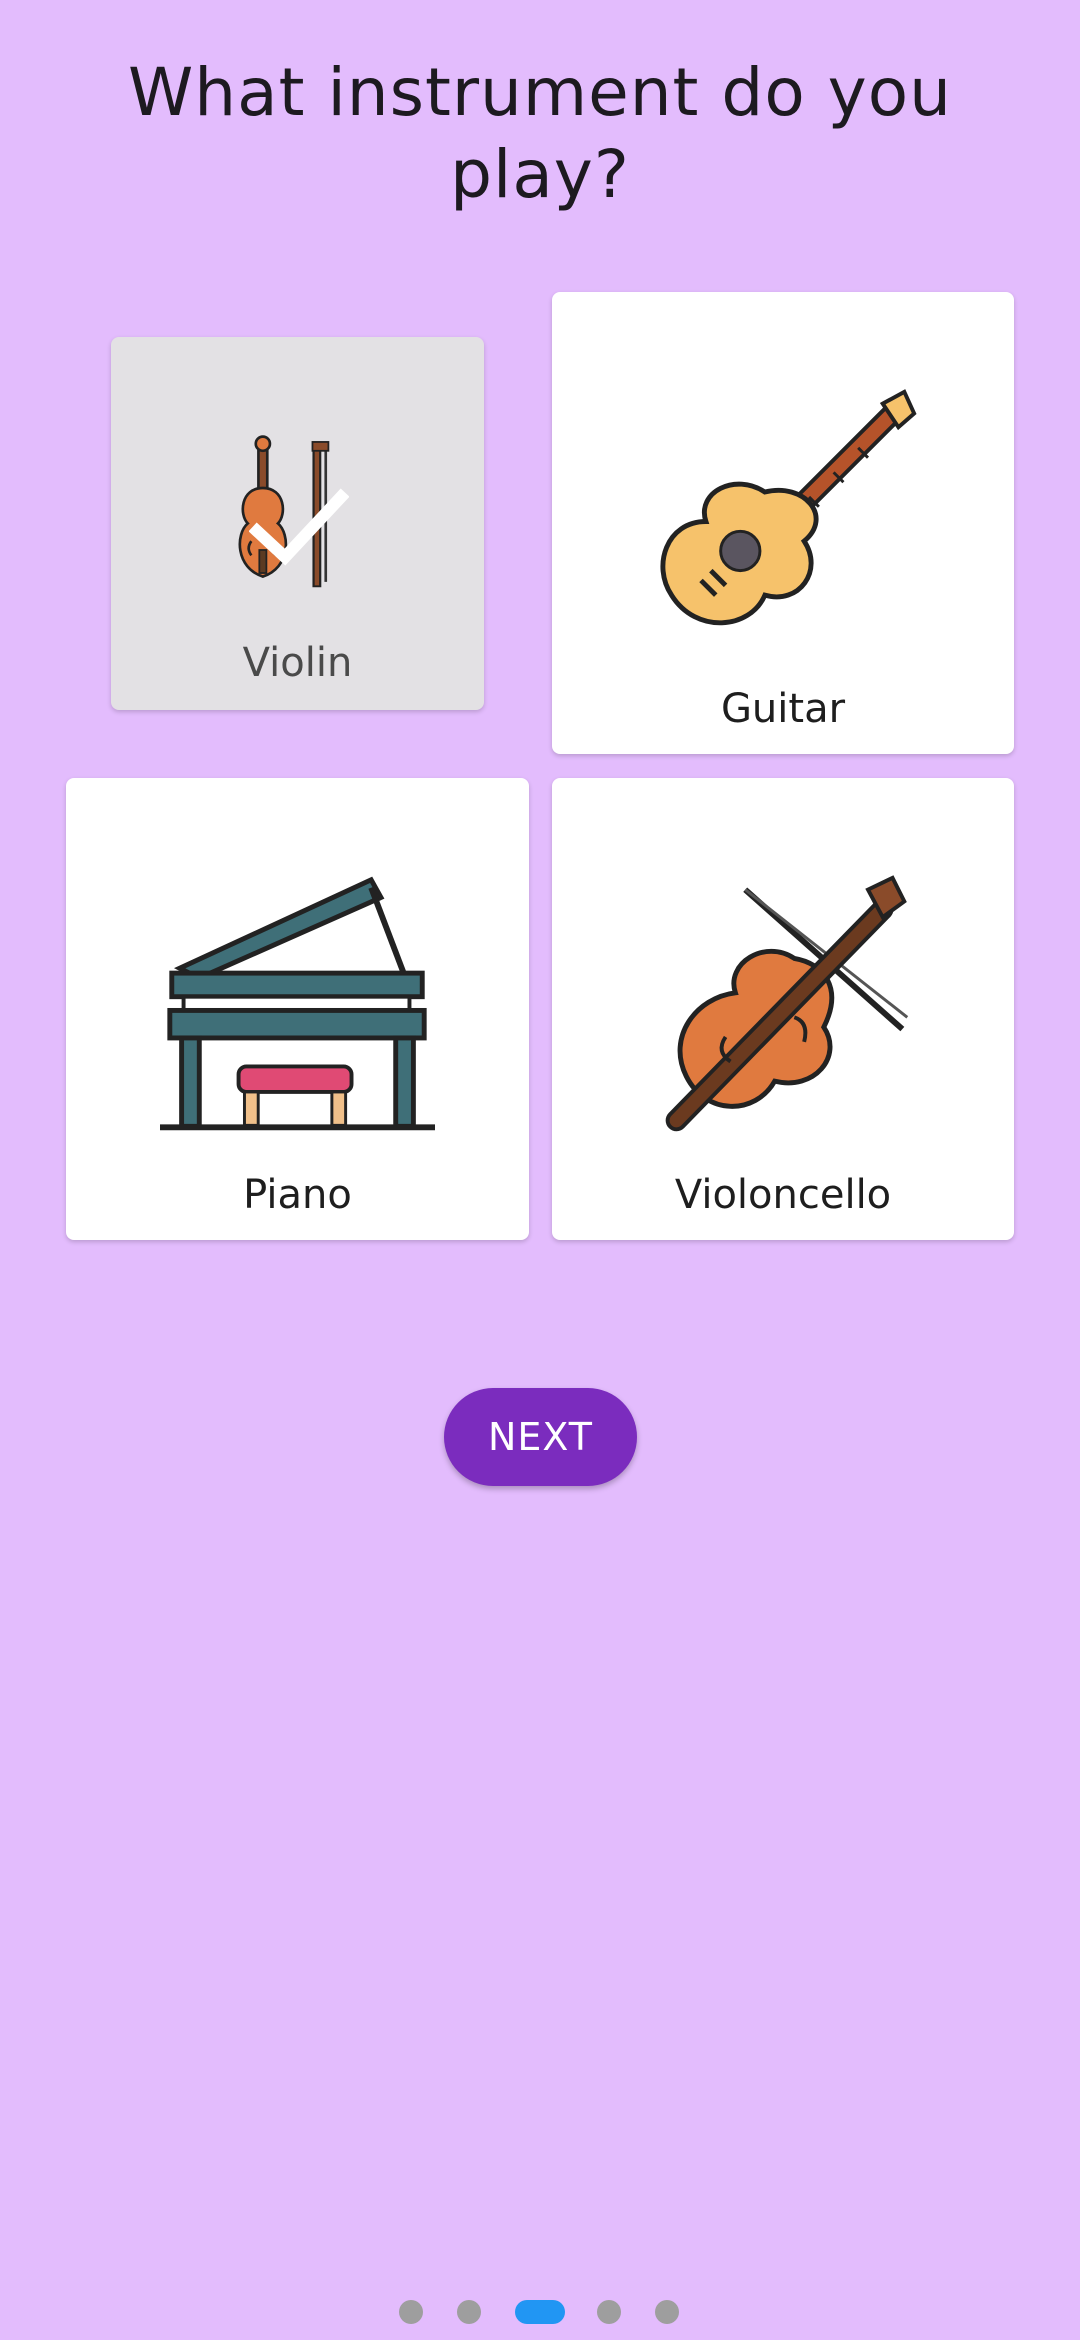 The width and height of the screenshot is (1080, 2340). I want to click on guitar-icon, so click(788, 507).